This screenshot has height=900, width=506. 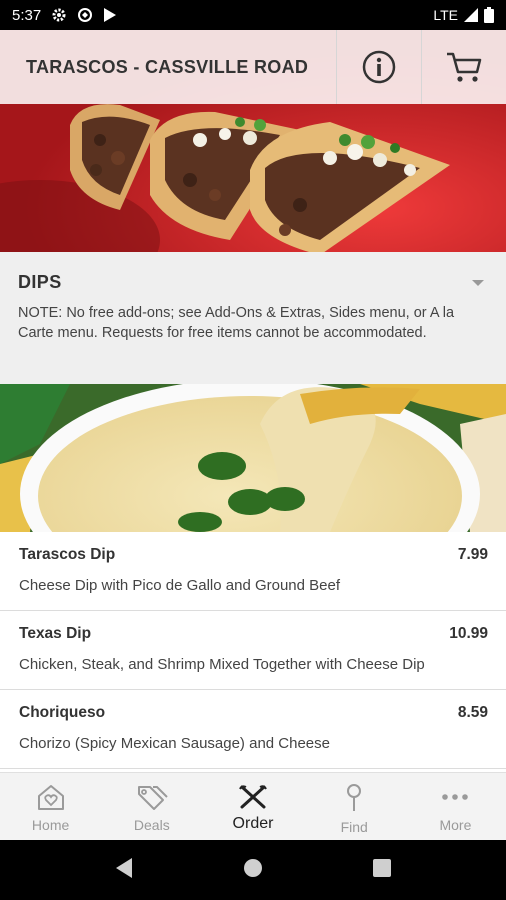 I want to click on menu-item-name: Texas Dip, so click(x=55, y=633).